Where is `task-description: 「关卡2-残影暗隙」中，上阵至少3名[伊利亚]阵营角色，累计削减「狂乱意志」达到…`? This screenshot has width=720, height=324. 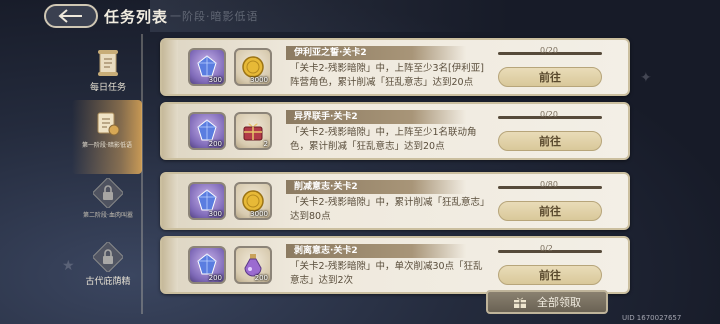
task-description: 「关卡2-残影暗隙」中，上阵至少3名[伊利亚]阵营角色，累计削减「狂乱意志」达到… is located at coordinates (387, 75).